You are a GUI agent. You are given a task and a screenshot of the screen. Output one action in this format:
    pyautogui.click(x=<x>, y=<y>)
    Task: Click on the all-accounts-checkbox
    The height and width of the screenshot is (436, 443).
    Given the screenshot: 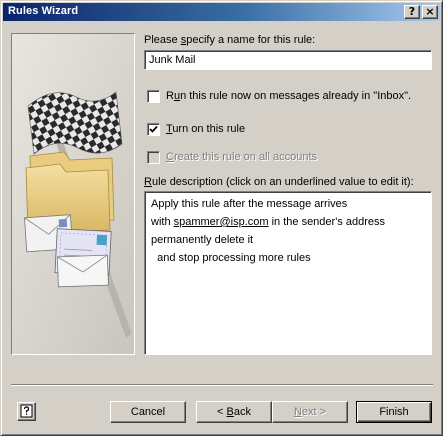 What is the action you would take?
    pyautogui.click(x=153, y=157)
    